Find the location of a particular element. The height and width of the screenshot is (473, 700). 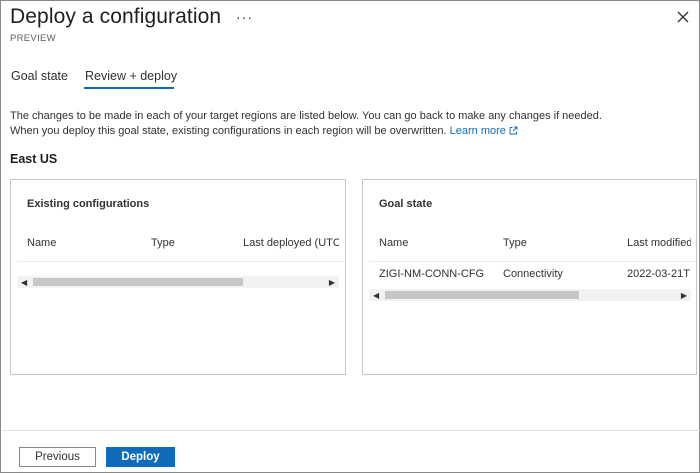

more-options-icon: ··· is located at coordinates (244, 17).